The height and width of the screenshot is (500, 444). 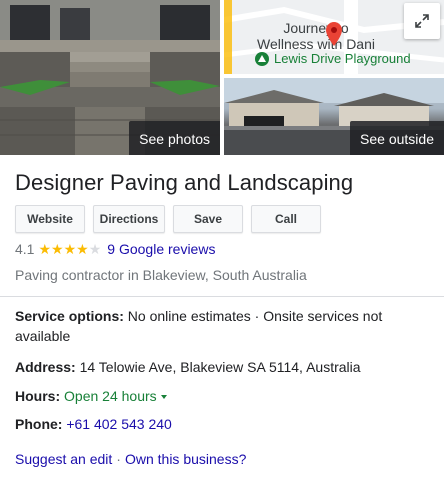 What do you see at coordinates (184, 182) in the screenshot?
I see `place-title: Designer Paving and Landscaping` at bounding box center [184, 182].